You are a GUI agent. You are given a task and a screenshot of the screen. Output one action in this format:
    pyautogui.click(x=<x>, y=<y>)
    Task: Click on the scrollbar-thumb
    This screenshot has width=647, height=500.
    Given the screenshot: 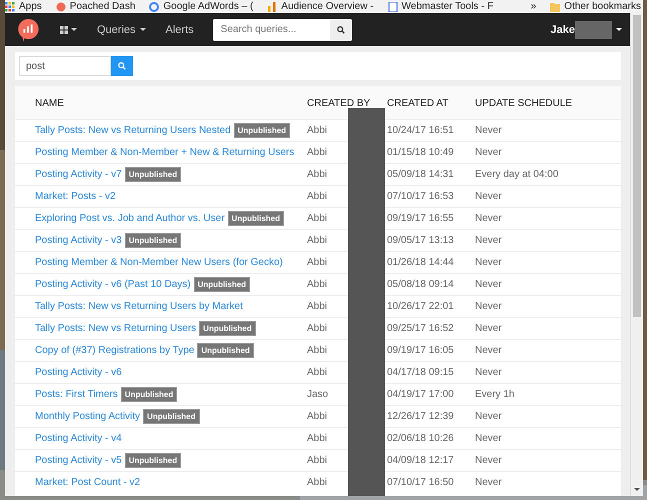 What is the action you would take?
    pyautogui.click(x=637, y=166)
    